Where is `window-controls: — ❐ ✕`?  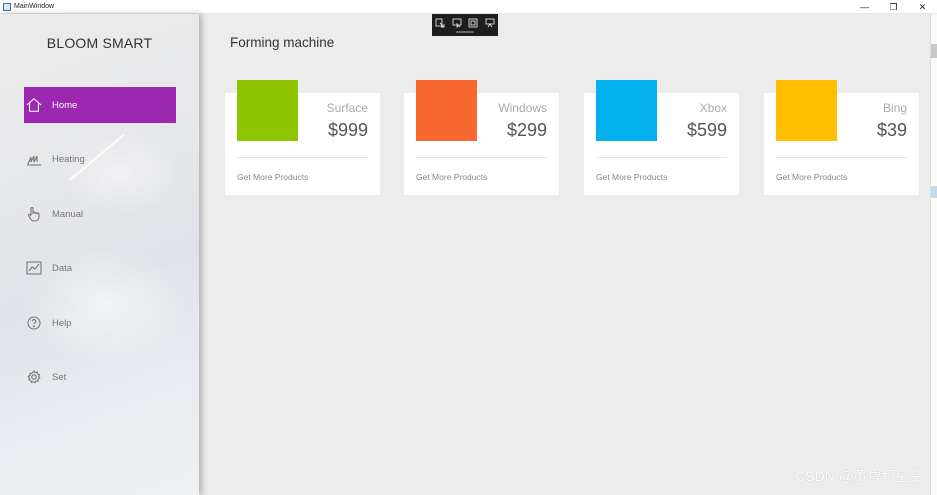 window-controls: — ❐ ✕ is located at coordinates (893, 7).